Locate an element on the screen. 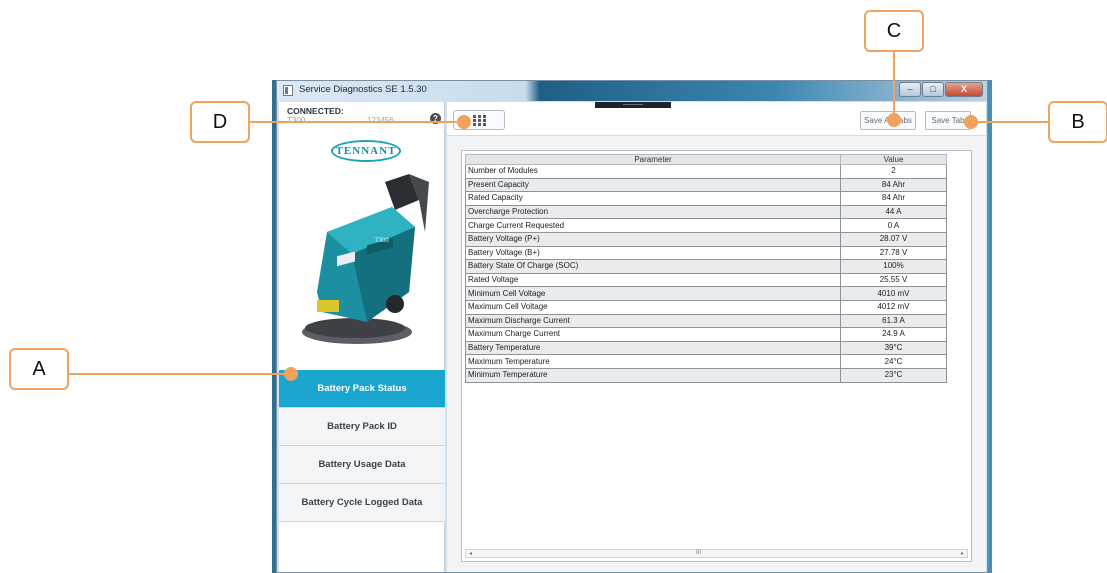 The image size is (1107, 573). value-cell: 2 is located at coordinates (893, 171).